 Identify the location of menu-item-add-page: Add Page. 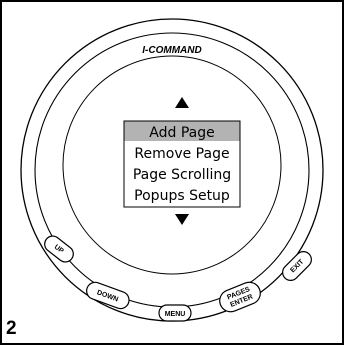
(181, 133).